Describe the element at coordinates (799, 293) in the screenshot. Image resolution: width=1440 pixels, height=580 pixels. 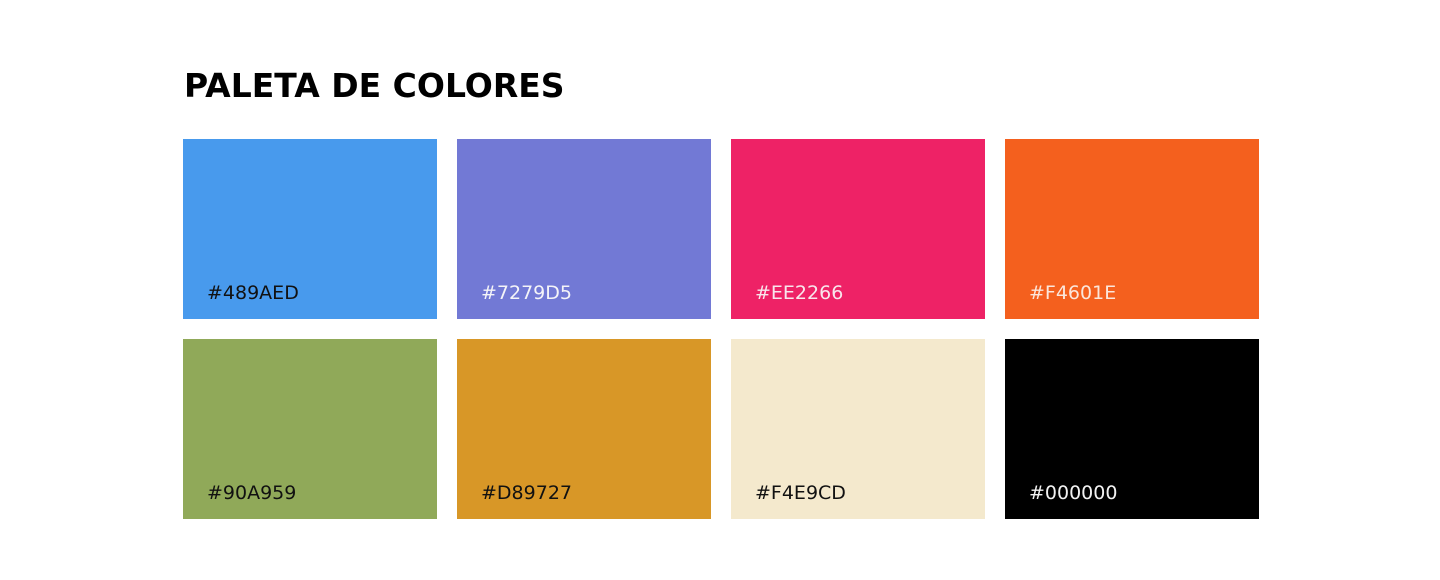
I see `color-code-label: #EE2266` at that location.